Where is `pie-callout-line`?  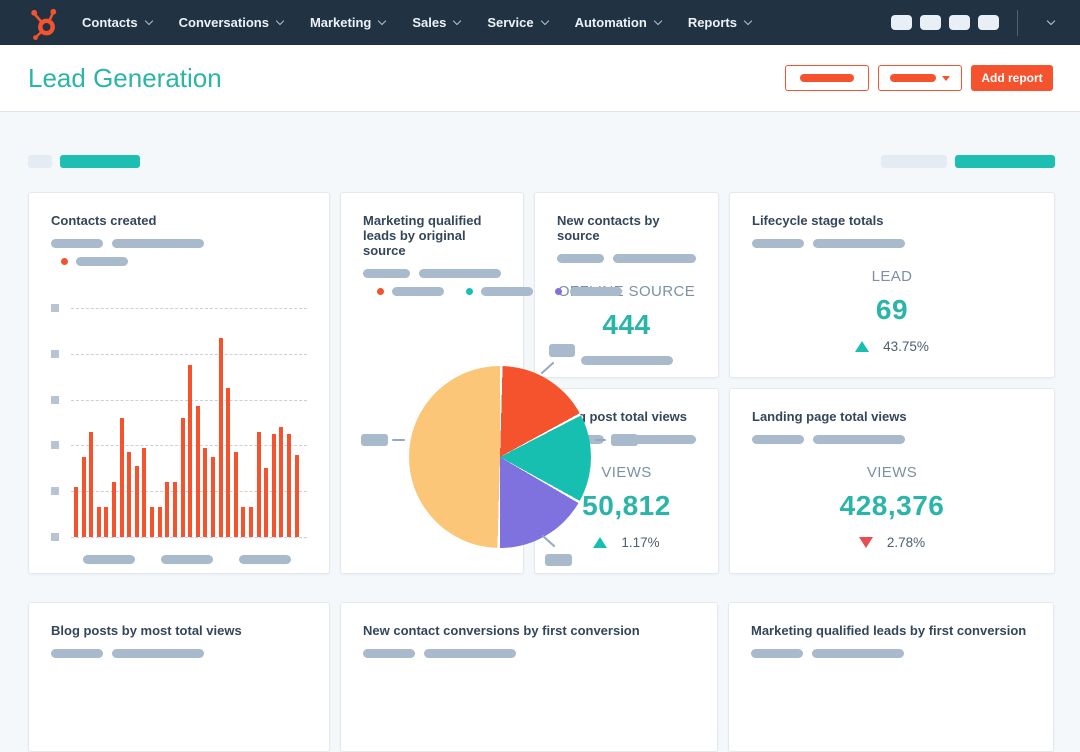
pie-callout-line is located at coordinates (398, 440).